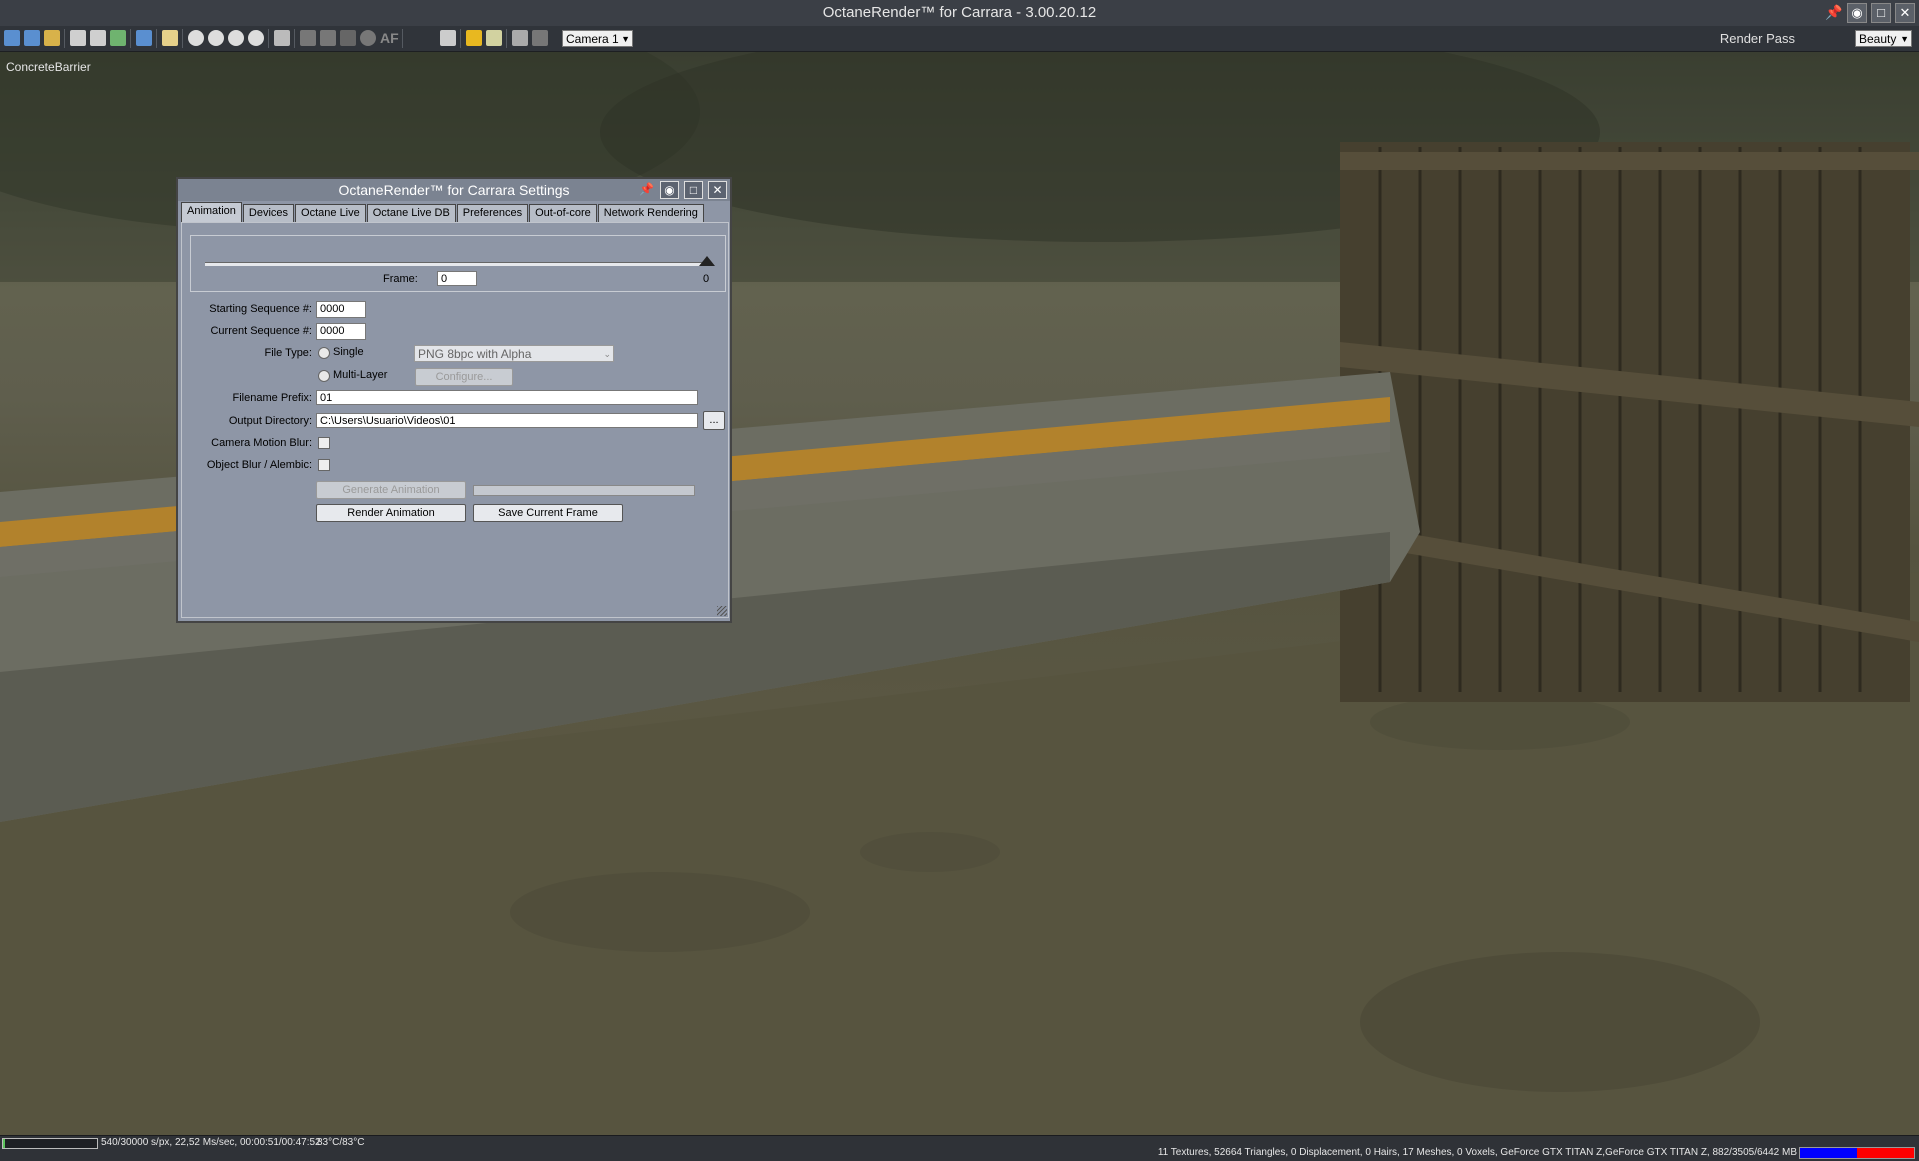 This screenshot has height=1161, width=1919. Describe the element at coordinates (448, 38) in the screenshot. I see `camera-picker-icon` at that location.